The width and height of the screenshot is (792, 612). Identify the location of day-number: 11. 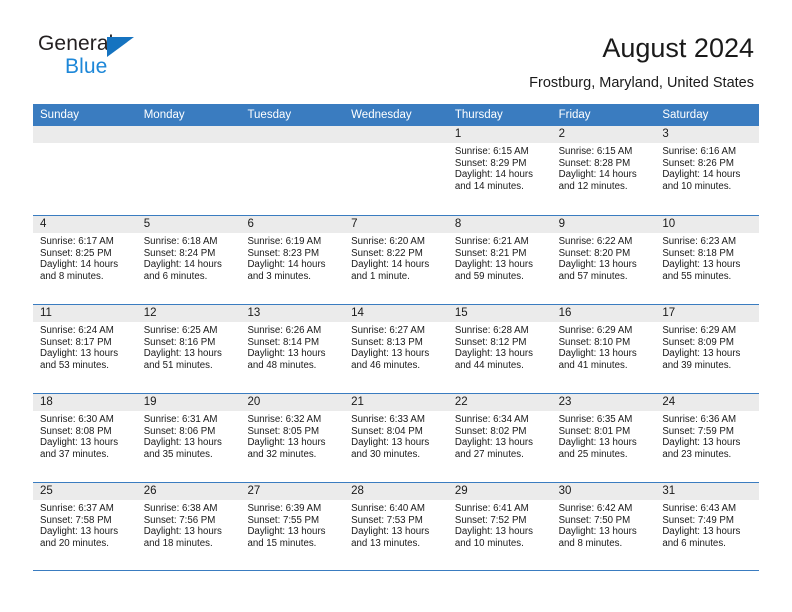
(85, 313).